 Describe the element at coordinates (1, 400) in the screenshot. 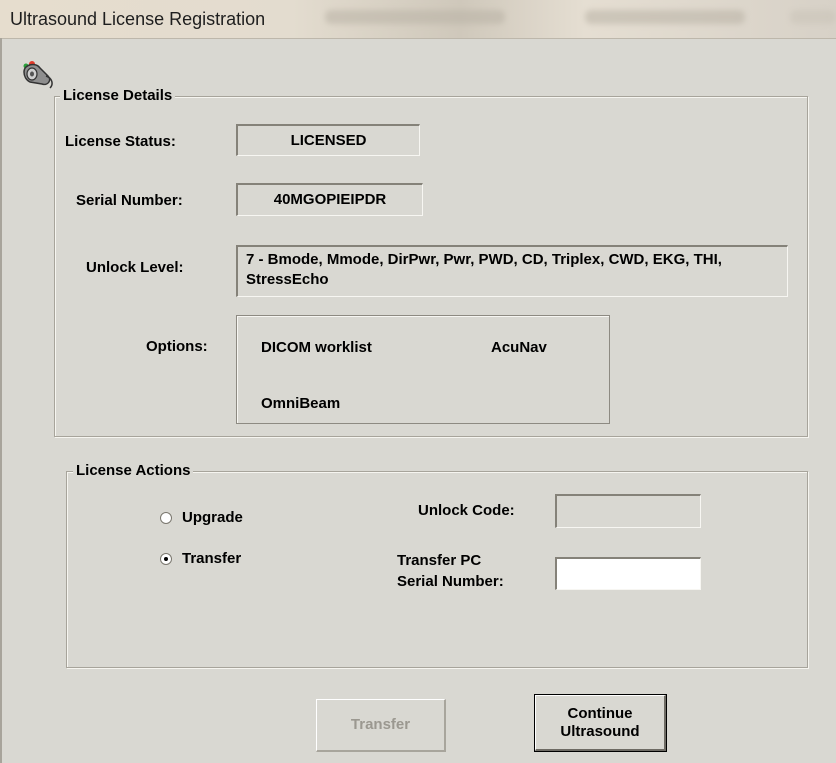

I see `window-left-edge` at that location.